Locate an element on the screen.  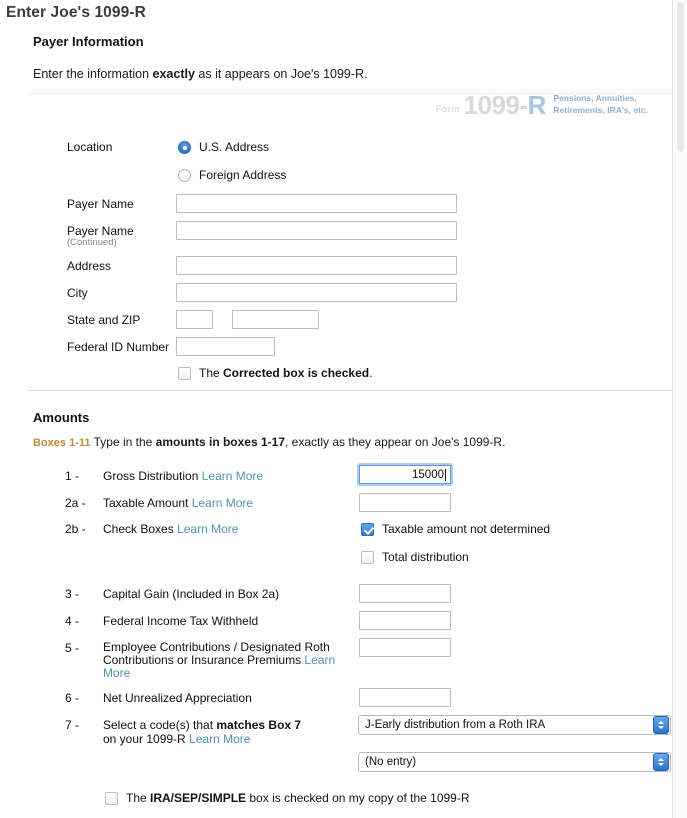
federal-income-tax-withheld-input is located at coordinates (405, 620).